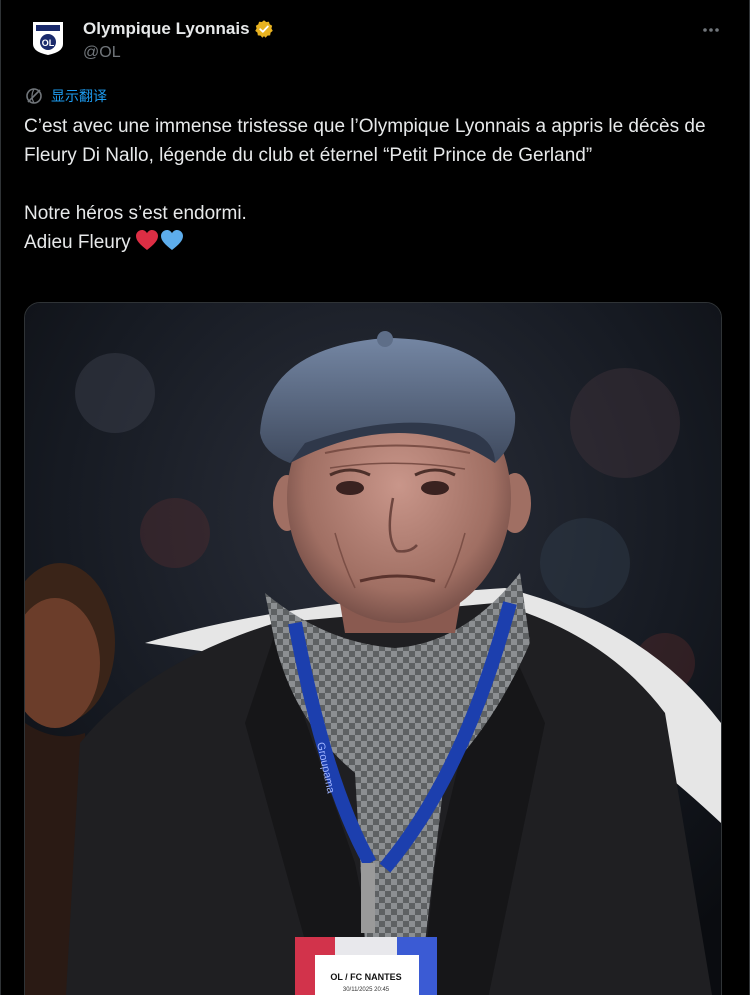  Describe the element at coordinates (369, 242) in the screenshot. I see `tweet-paragraph-3: Adieu Fleury` at that location.